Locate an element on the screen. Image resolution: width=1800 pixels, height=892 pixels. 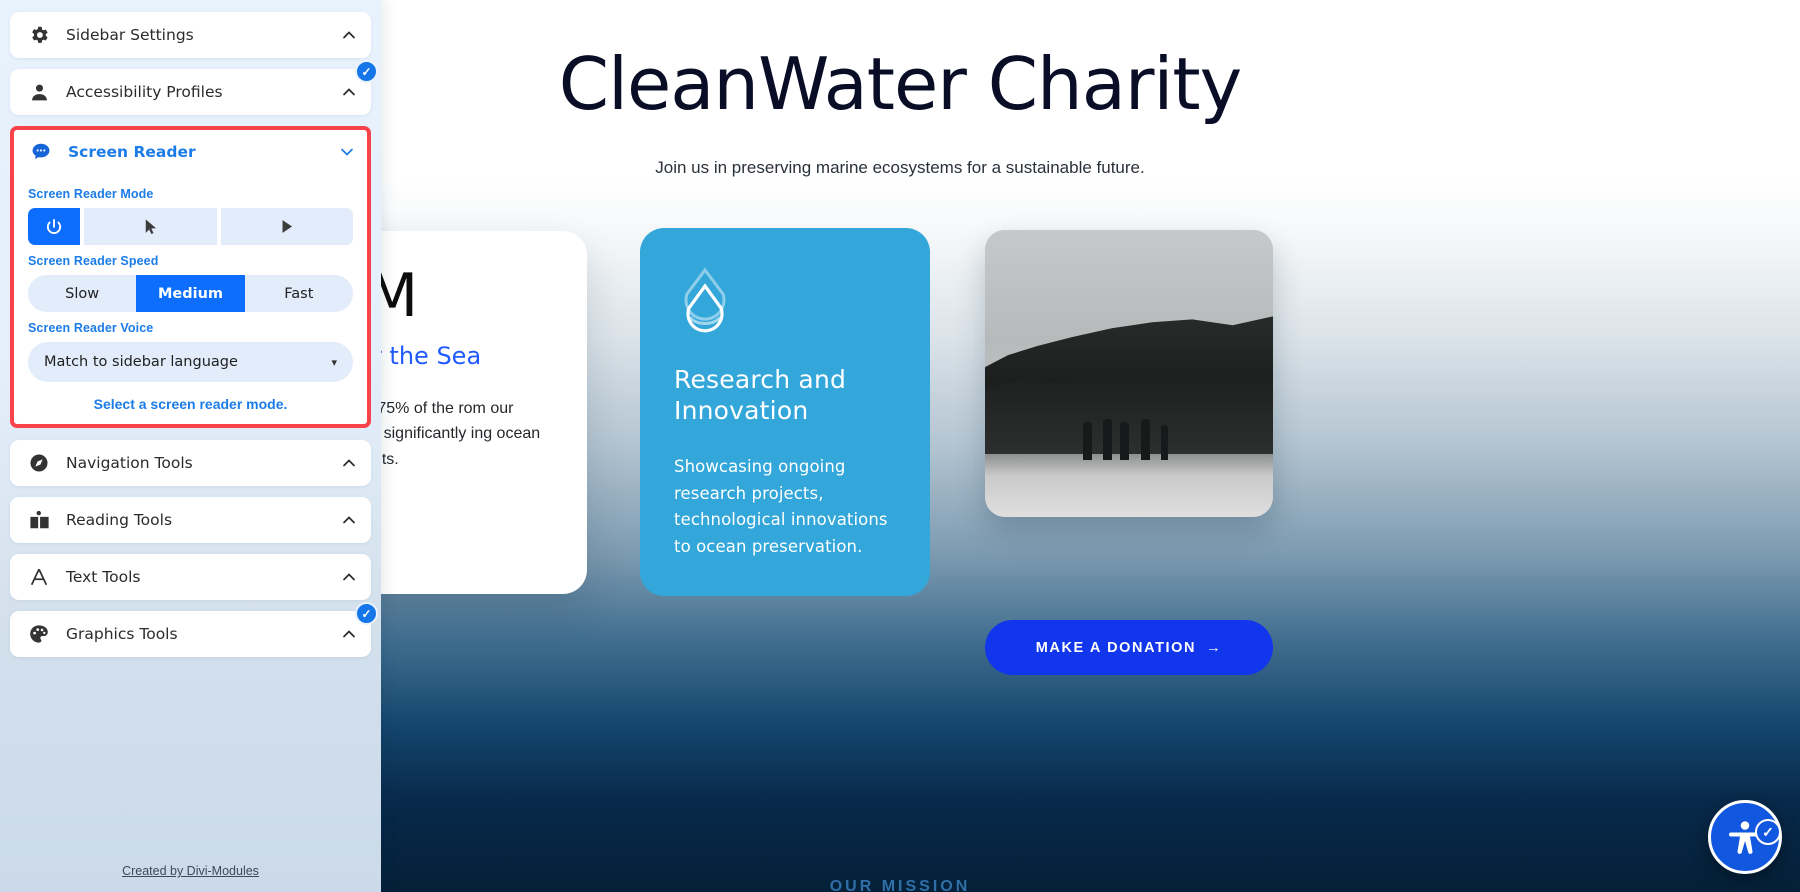
mode-option-play is located at coordinates (286, 226).